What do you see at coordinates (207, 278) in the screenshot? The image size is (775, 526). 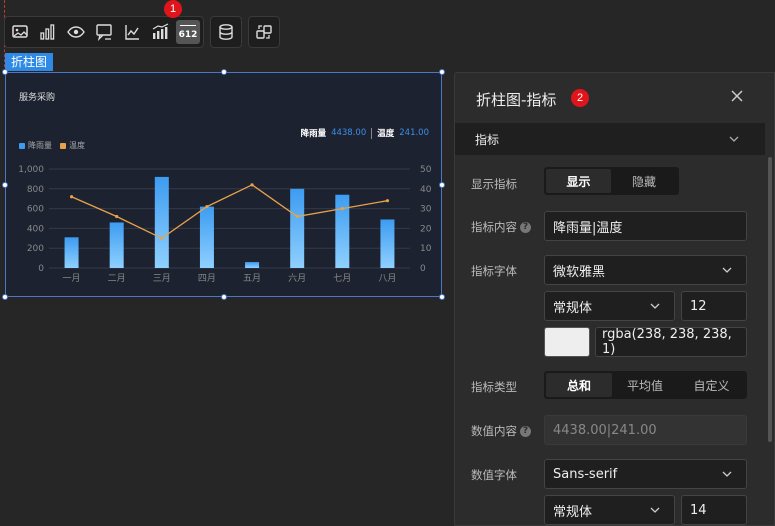 I see `x-tick-label: 四月` at bounding box center [207, 278].